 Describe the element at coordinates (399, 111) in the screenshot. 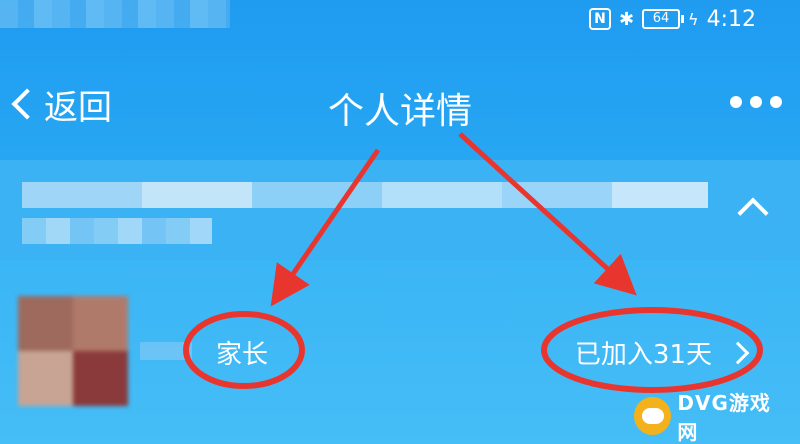

I see `page-title: 个人详情` at that location.